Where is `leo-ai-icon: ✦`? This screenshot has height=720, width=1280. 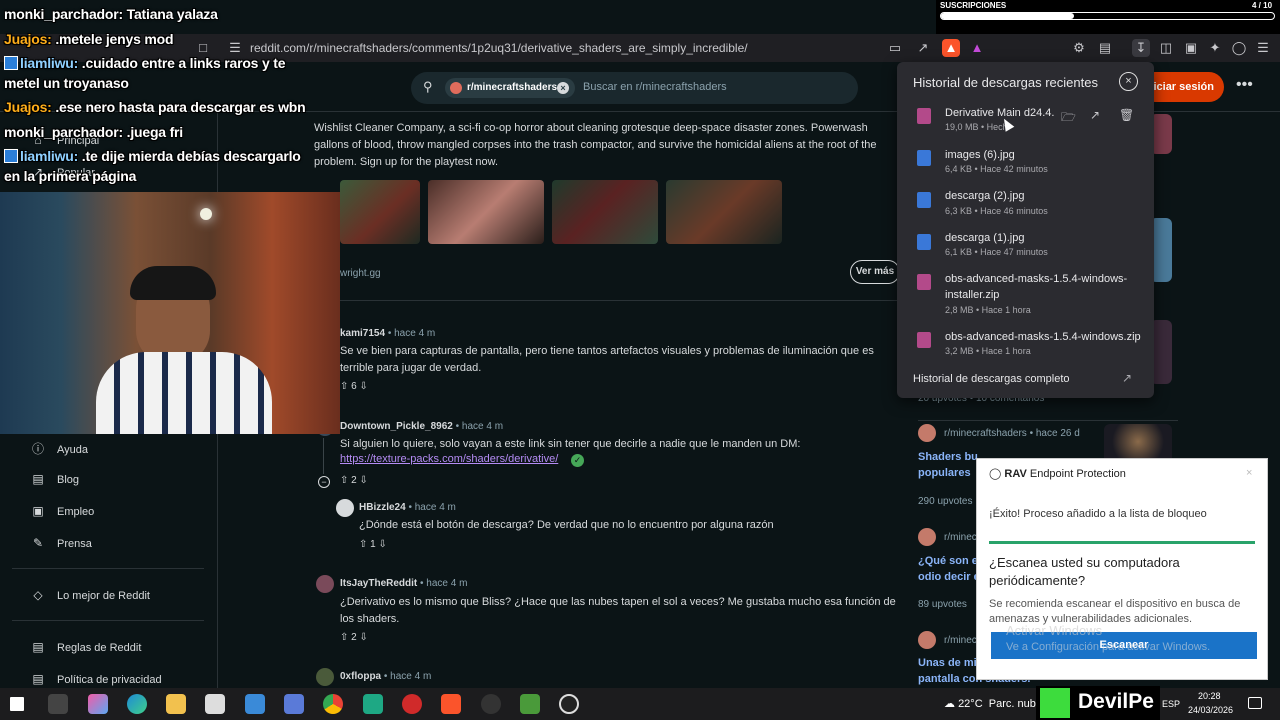 leo-ai-icon: ✦ is located at coordinates (1215, 48).